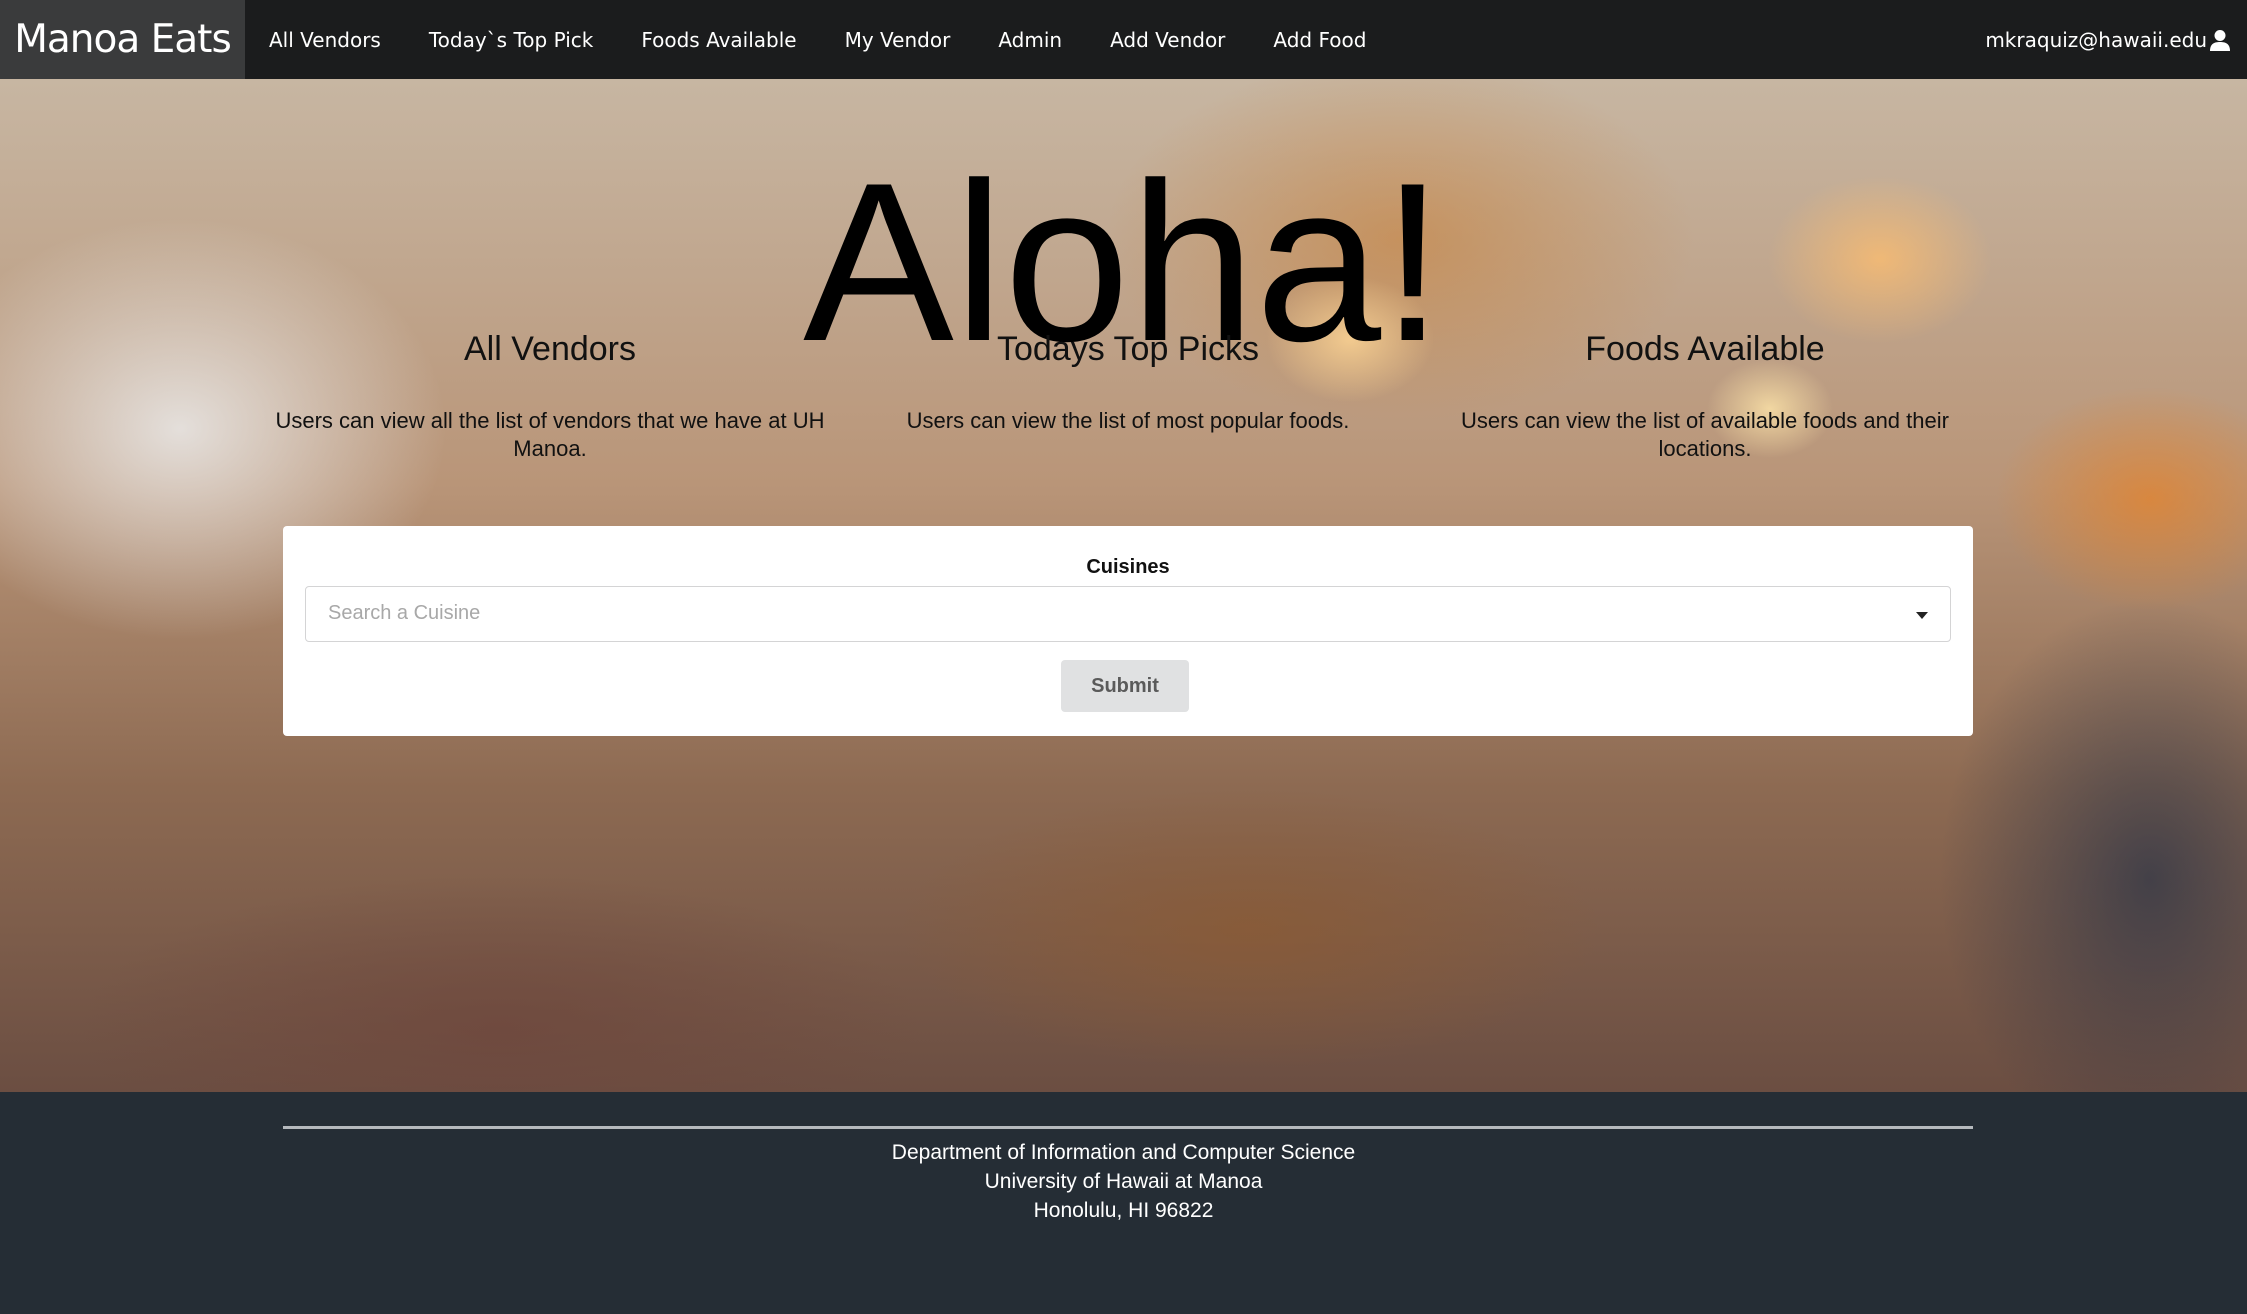  Describe the element at coordinates (1128, 567) in the screenshot. I see `cuisines-label: Cuisines` at that location.